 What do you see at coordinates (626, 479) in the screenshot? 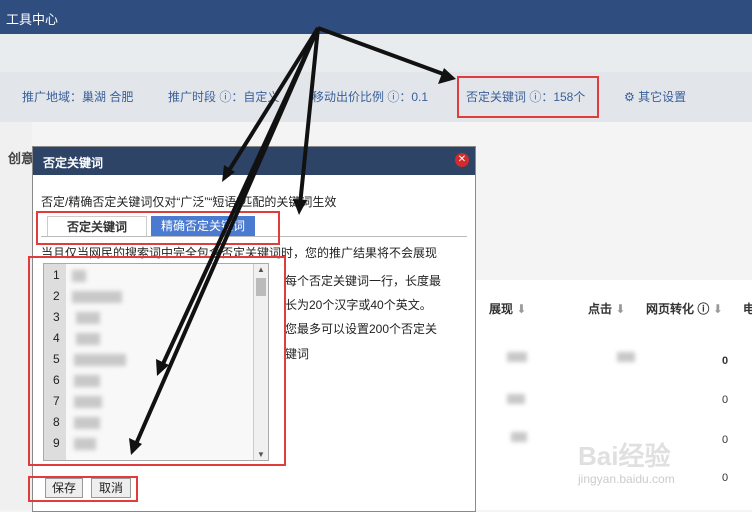
I see `watermark-url: jingyan.baidu.com` at bounding box center [626, 479].